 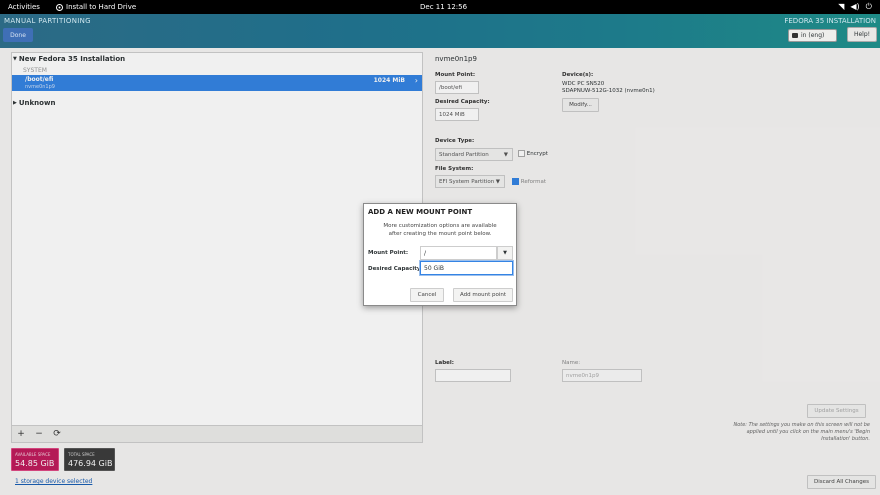 What do you see at coordinates (427, 295) in the screenshot?
I see `cancel-button: Cancel` at bounding box center [427, 295].